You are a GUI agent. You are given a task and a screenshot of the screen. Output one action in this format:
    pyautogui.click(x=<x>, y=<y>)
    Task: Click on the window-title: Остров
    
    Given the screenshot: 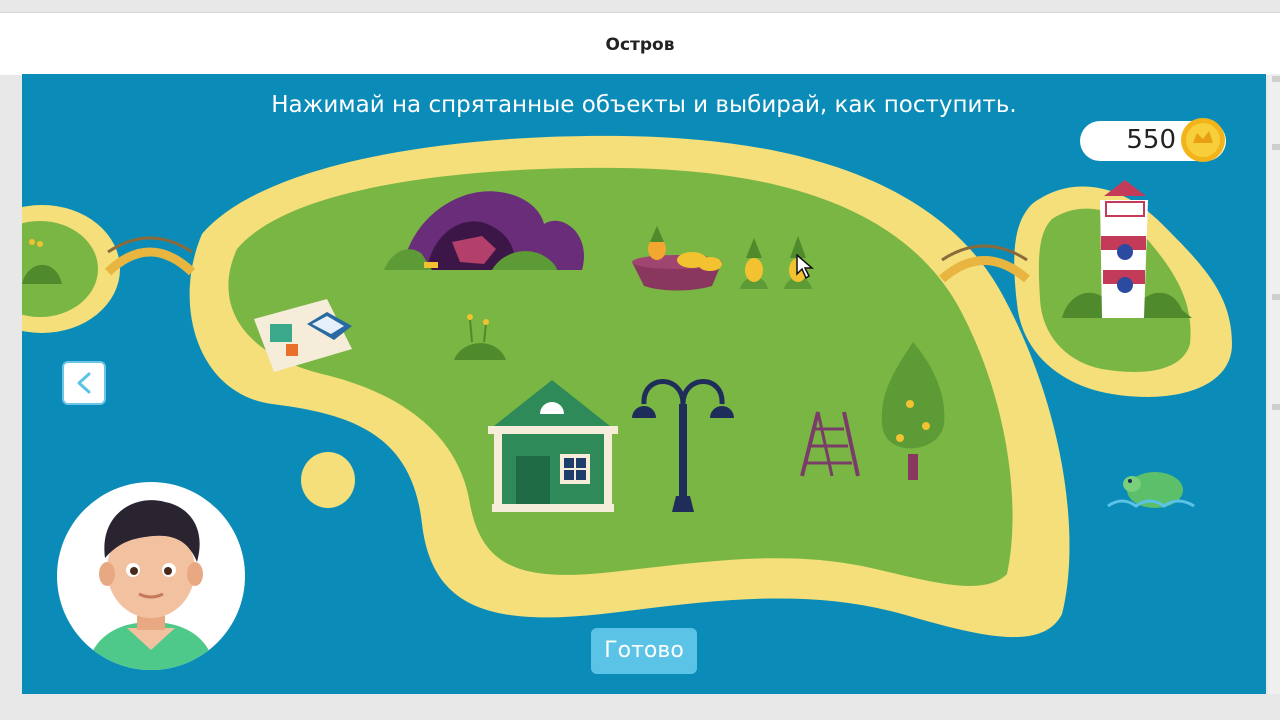 What is the action you would take?
    pyautogui.click(x=640, y=45)
    